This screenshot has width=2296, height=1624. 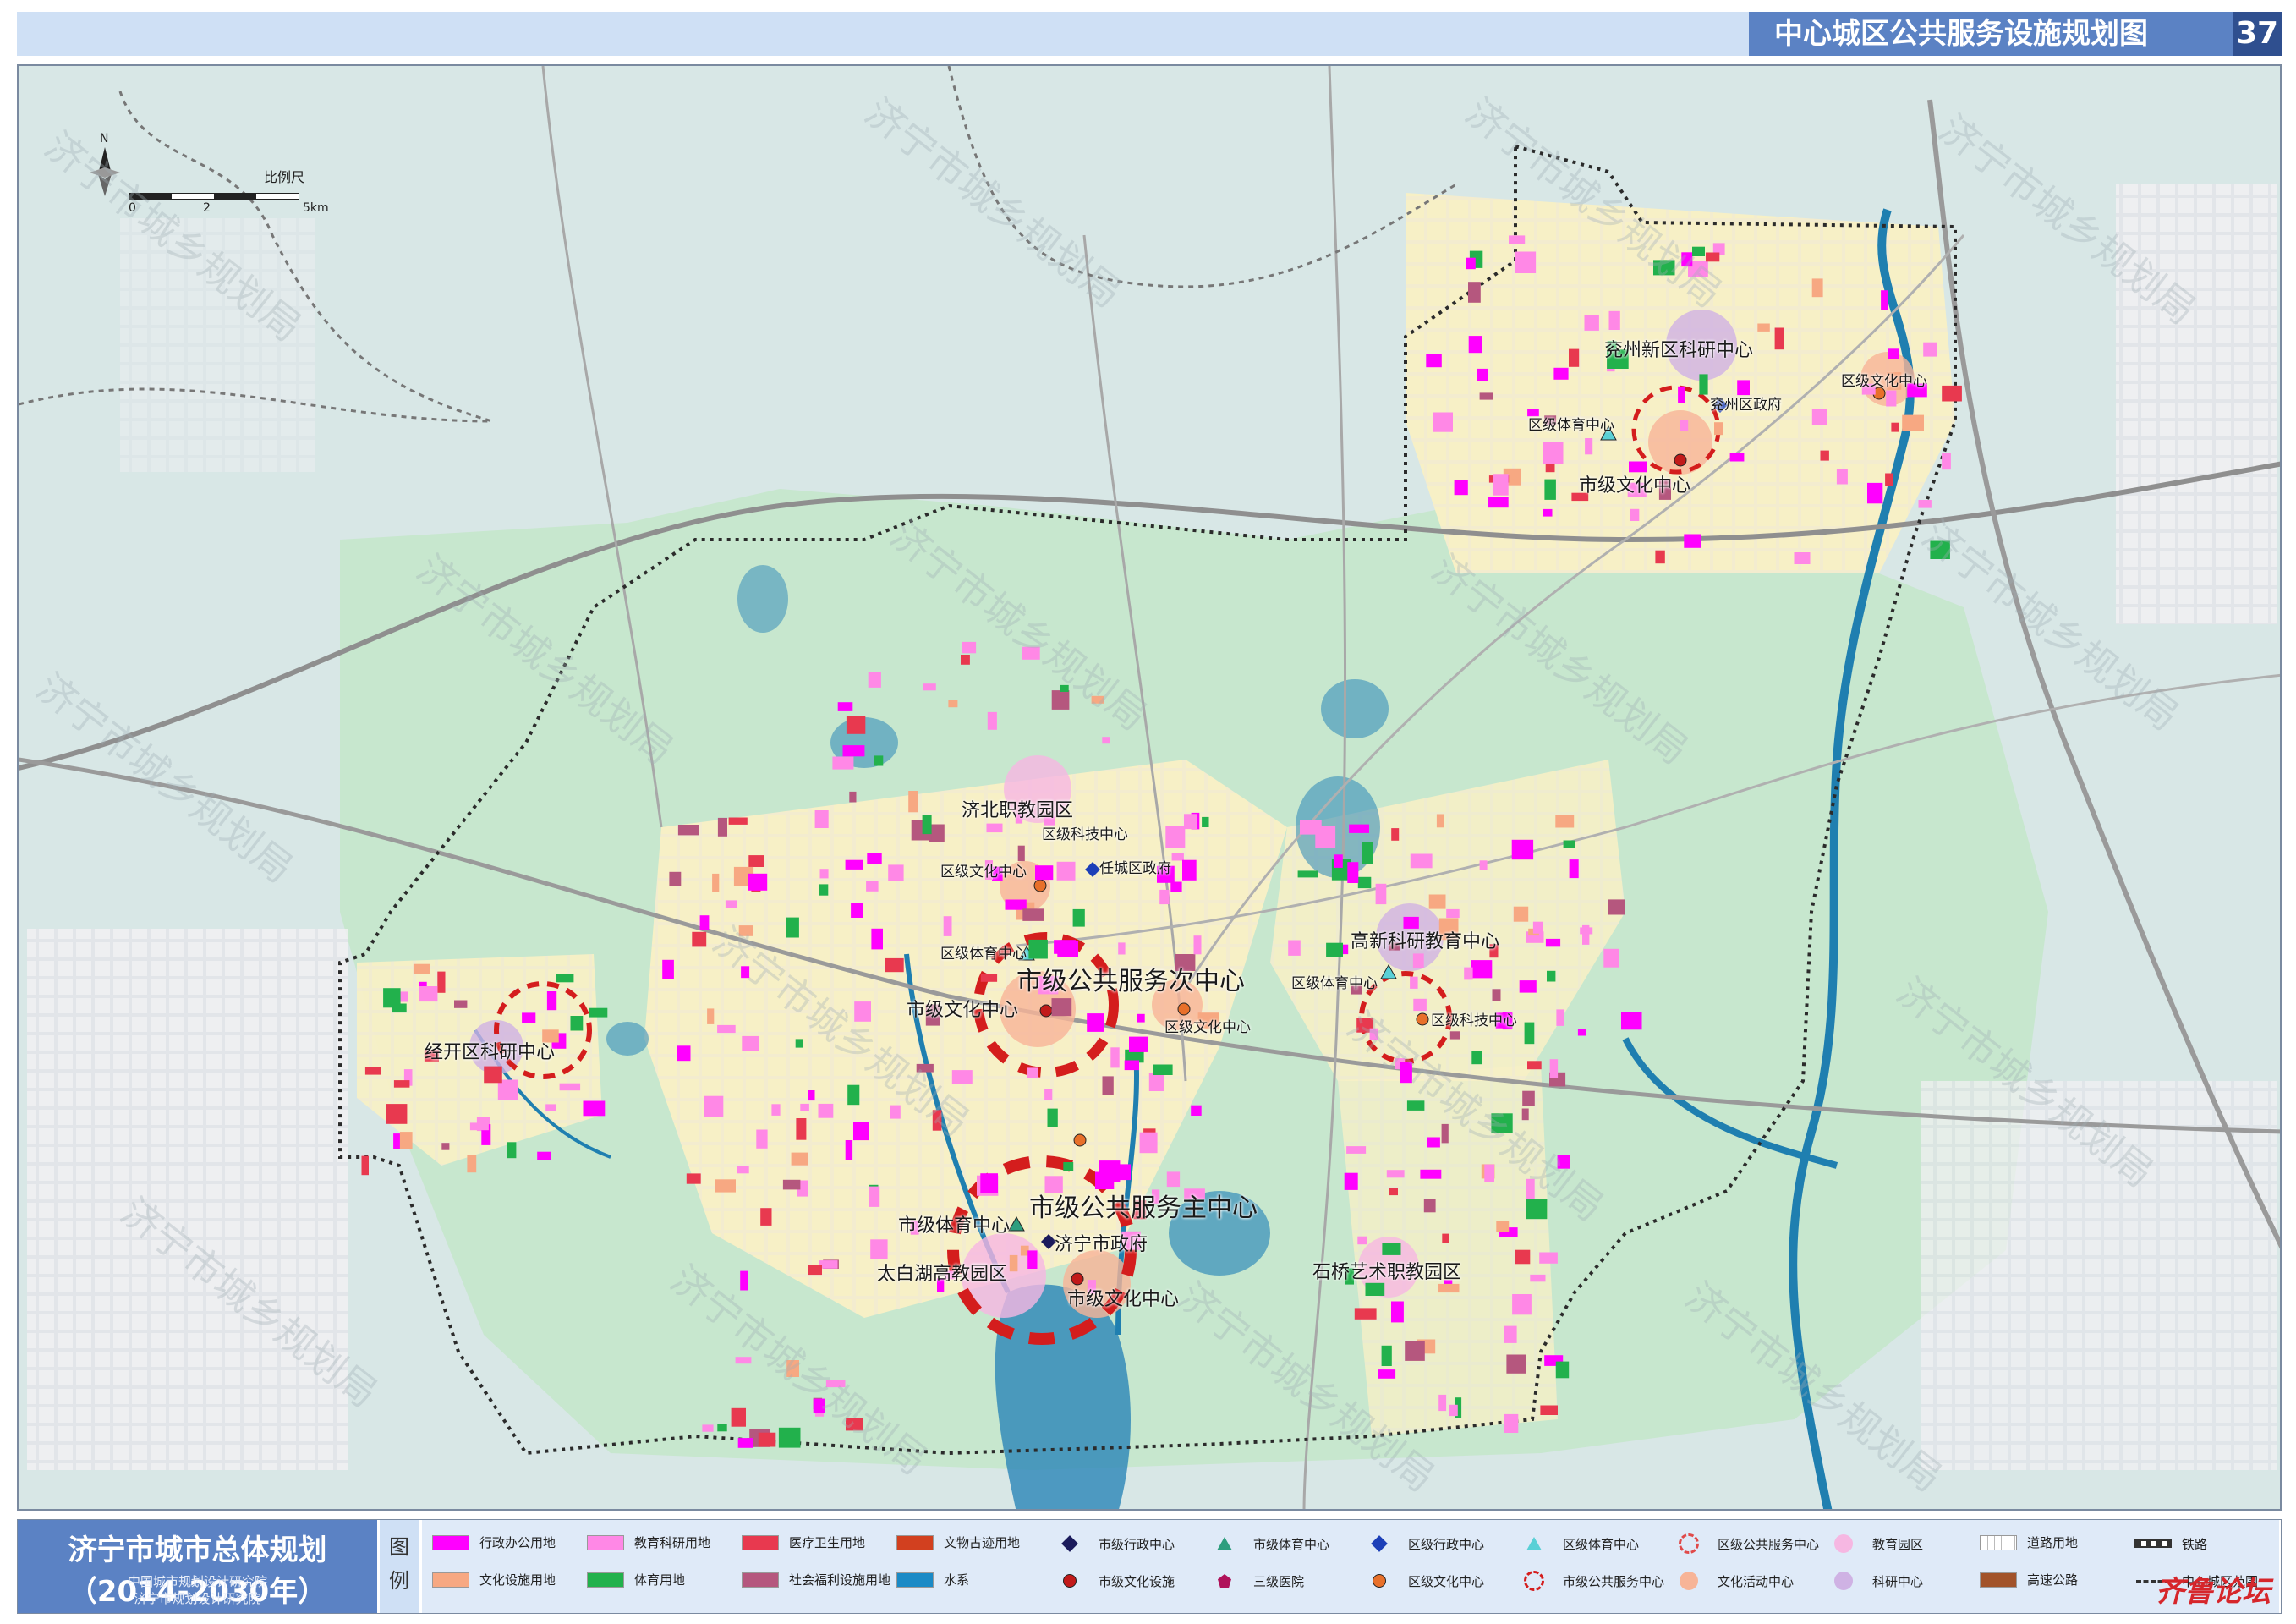 I want to click on legend-label: 高速公路, so click(x=2053, y=1580).